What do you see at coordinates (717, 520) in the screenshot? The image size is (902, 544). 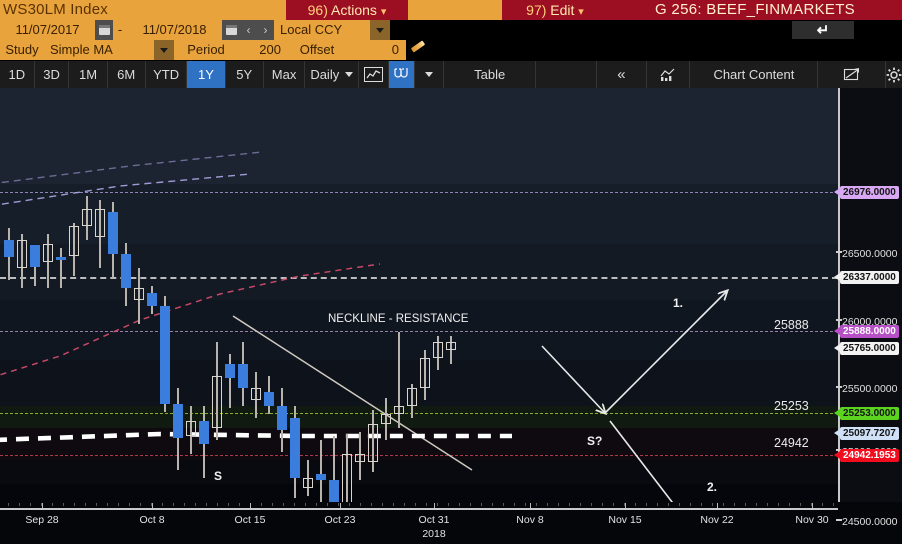 I see `date-tick-label: Nov 22` at bounding box center [717, 520].